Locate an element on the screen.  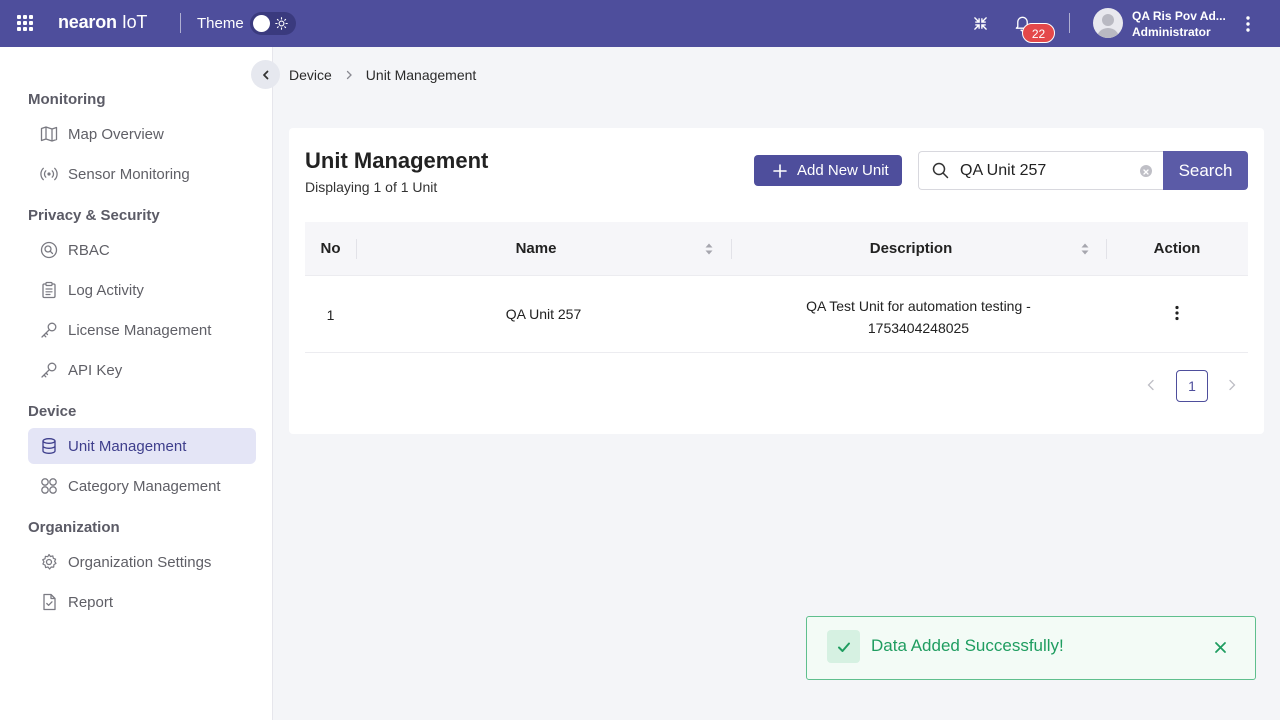
section-title-organization: Organization is located at coordinates (74, 527).